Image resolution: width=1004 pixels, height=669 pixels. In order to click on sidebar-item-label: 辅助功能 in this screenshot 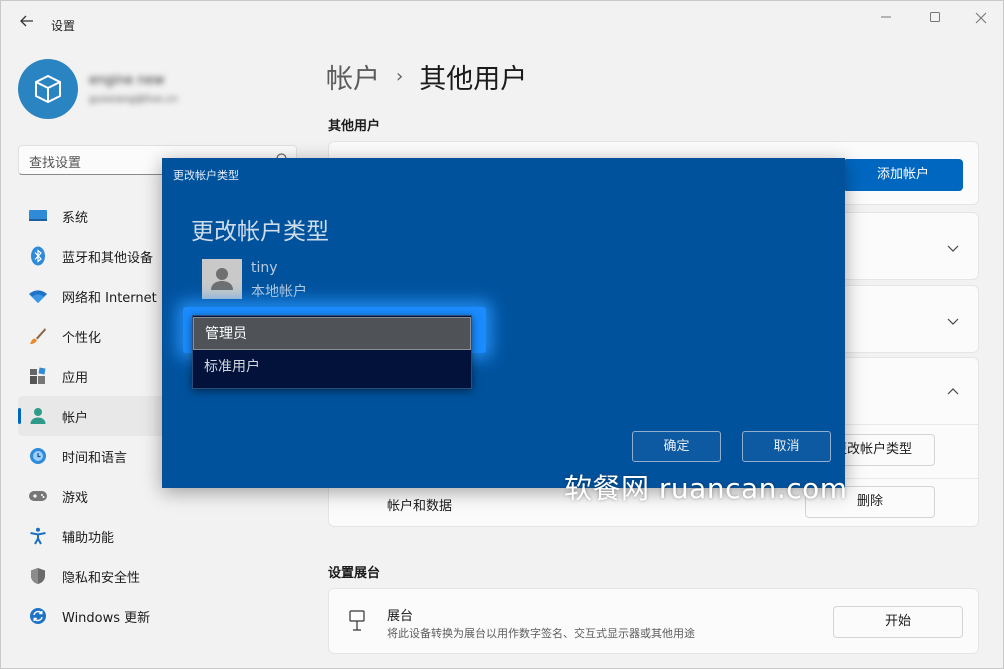, I will do `click(88, 538)`.